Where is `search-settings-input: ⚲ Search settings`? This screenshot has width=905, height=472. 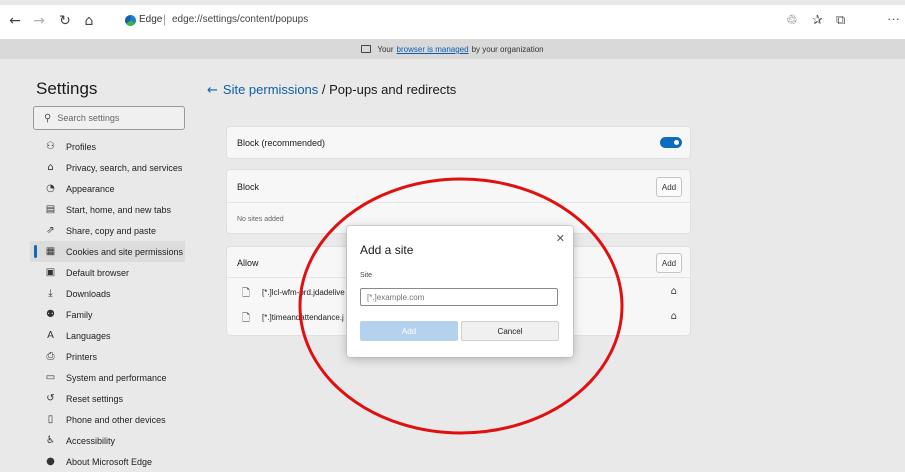
search-settings-input: ⚲ Search settings is located at coordinates (109, 118).